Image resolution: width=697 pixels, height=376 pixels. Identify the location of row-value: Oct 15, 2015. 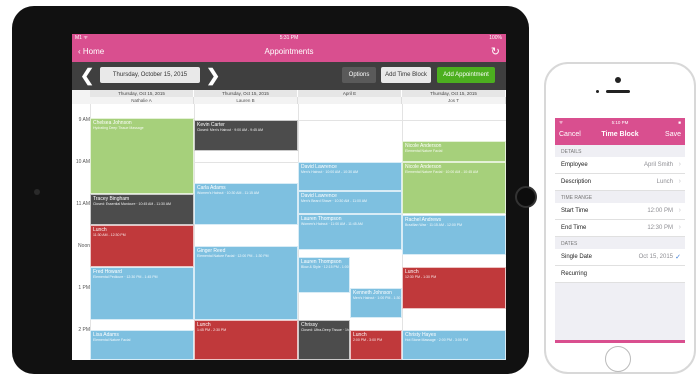
(655, 257).